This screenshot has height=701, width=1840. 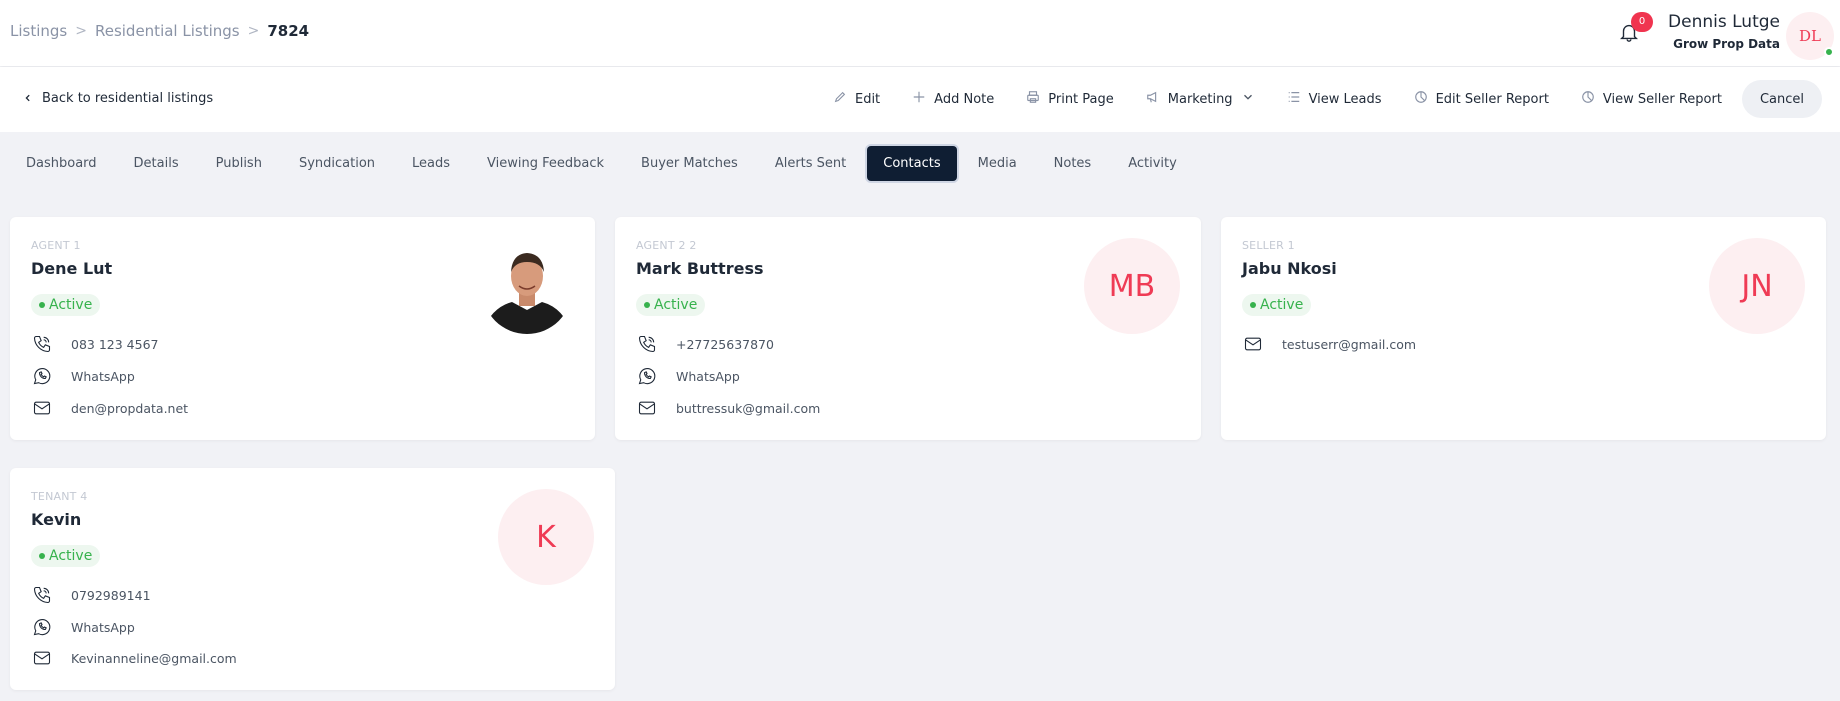 I want to click on online-status-dot, so click(x=1829, y=52).